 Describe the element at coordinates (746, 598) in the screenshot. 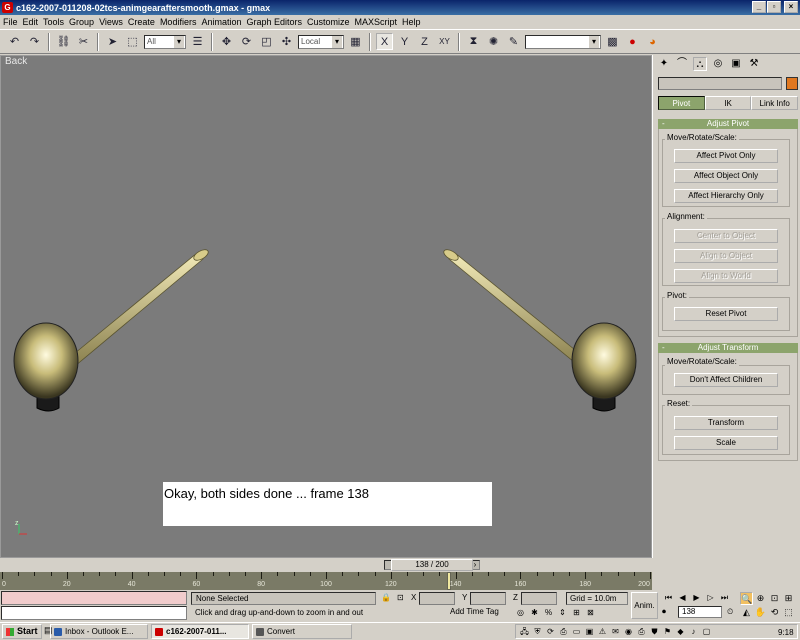

I see `zoom-icon: 🔍` at that location.